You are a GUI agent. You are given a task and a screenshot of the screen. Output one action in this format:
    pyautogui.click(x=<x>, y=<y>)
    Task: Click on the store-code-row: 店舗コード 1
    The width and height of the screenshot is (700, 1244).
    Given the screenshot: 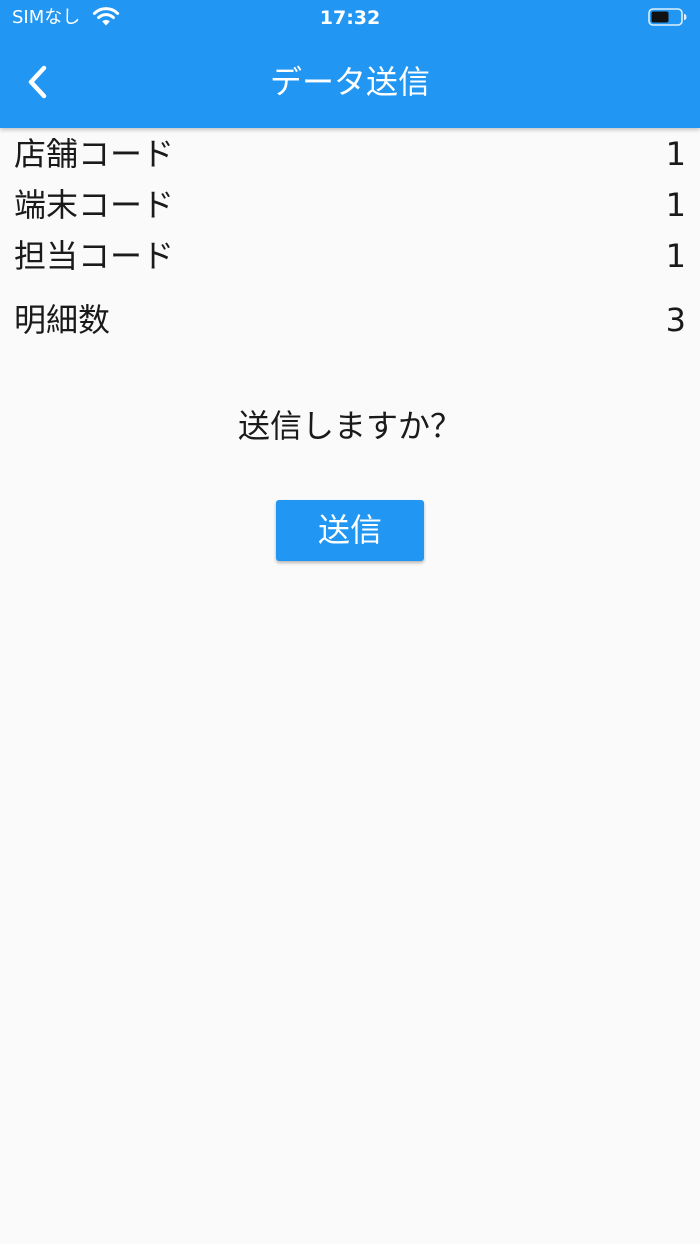 What is the action you would take?
    pyautogui.click(x=350, y=154)
    